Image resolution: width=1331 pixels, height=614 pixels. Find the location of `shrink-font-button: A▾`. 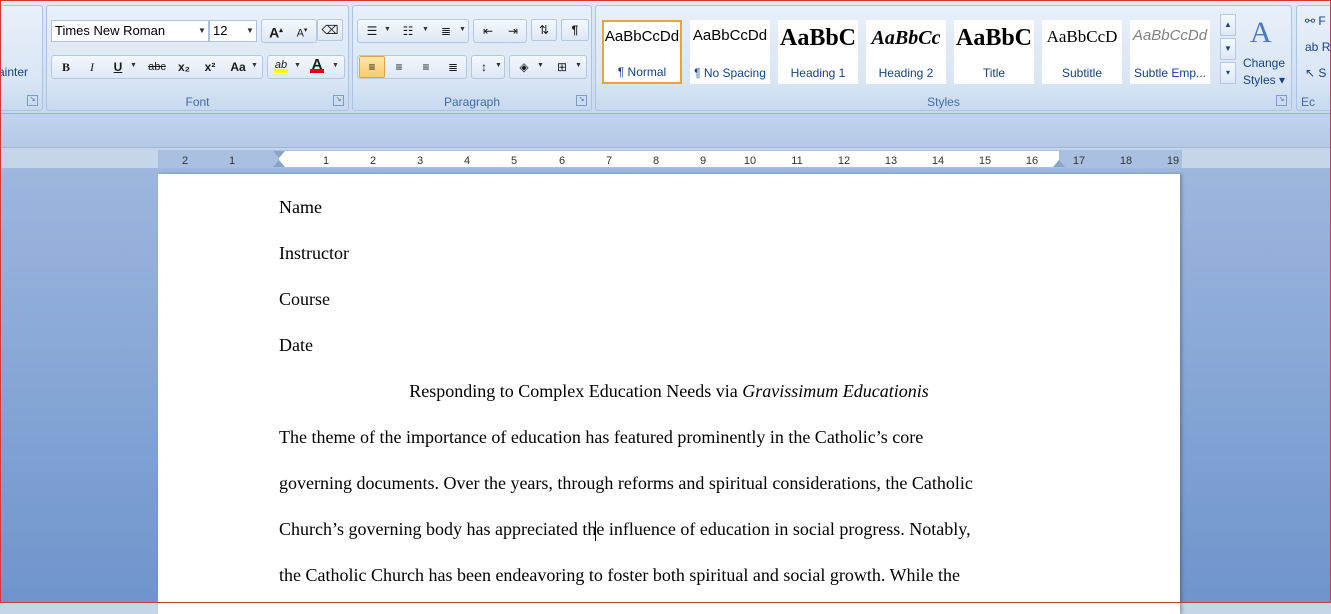

shrink-font-button: A▾ is located at coordinates (302, 31).